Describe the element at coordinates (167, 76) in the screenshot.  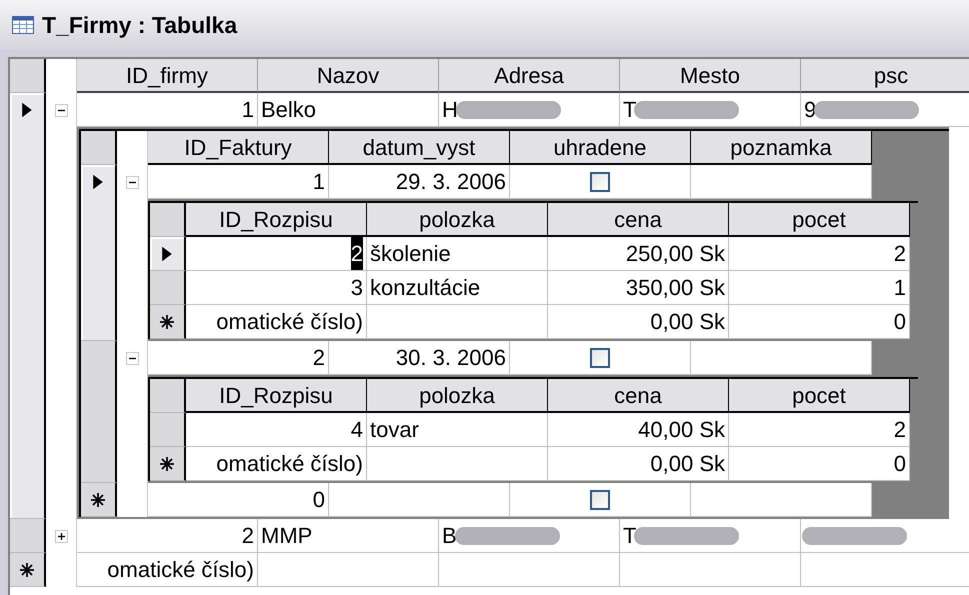
I see `column-header: ID_firmy` at that location.